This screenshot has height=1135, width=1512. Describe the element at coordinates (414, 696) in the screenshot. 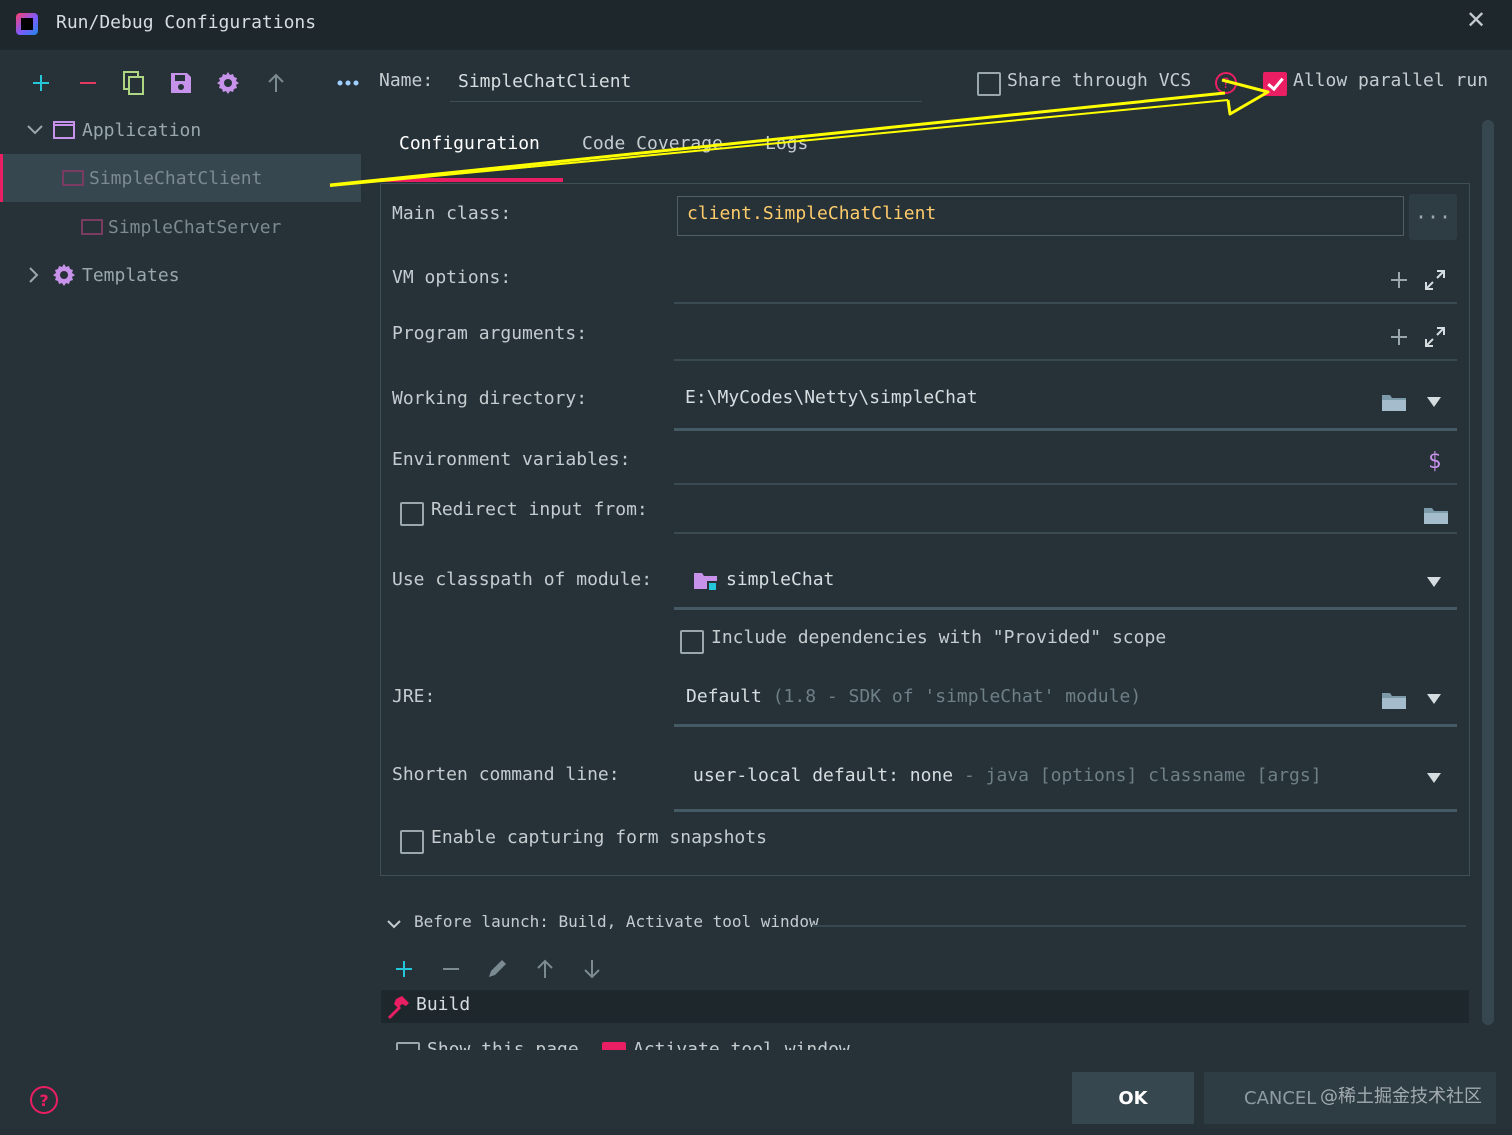

I see `jre-label: JRE:` at that location.